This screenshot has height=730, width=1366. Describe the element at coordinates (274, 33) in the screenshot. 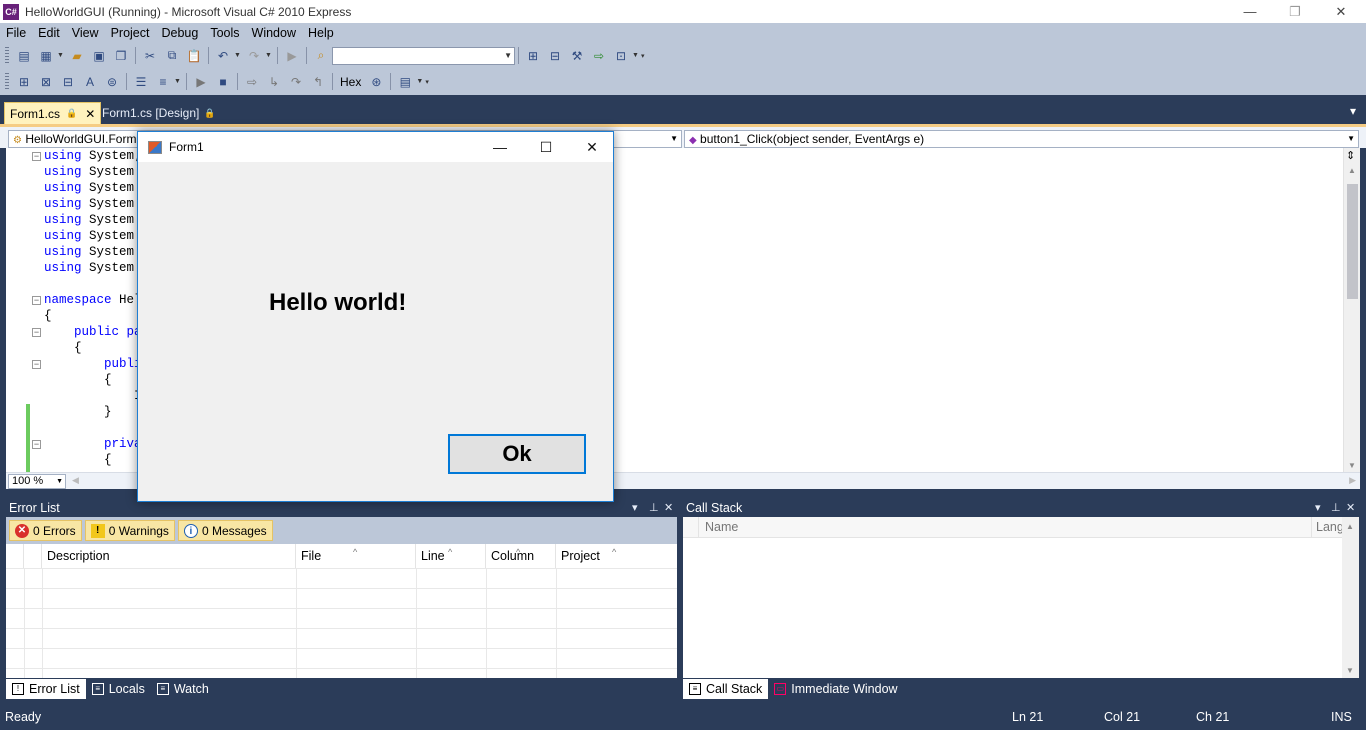

I see `menu-window: Window` at that location.